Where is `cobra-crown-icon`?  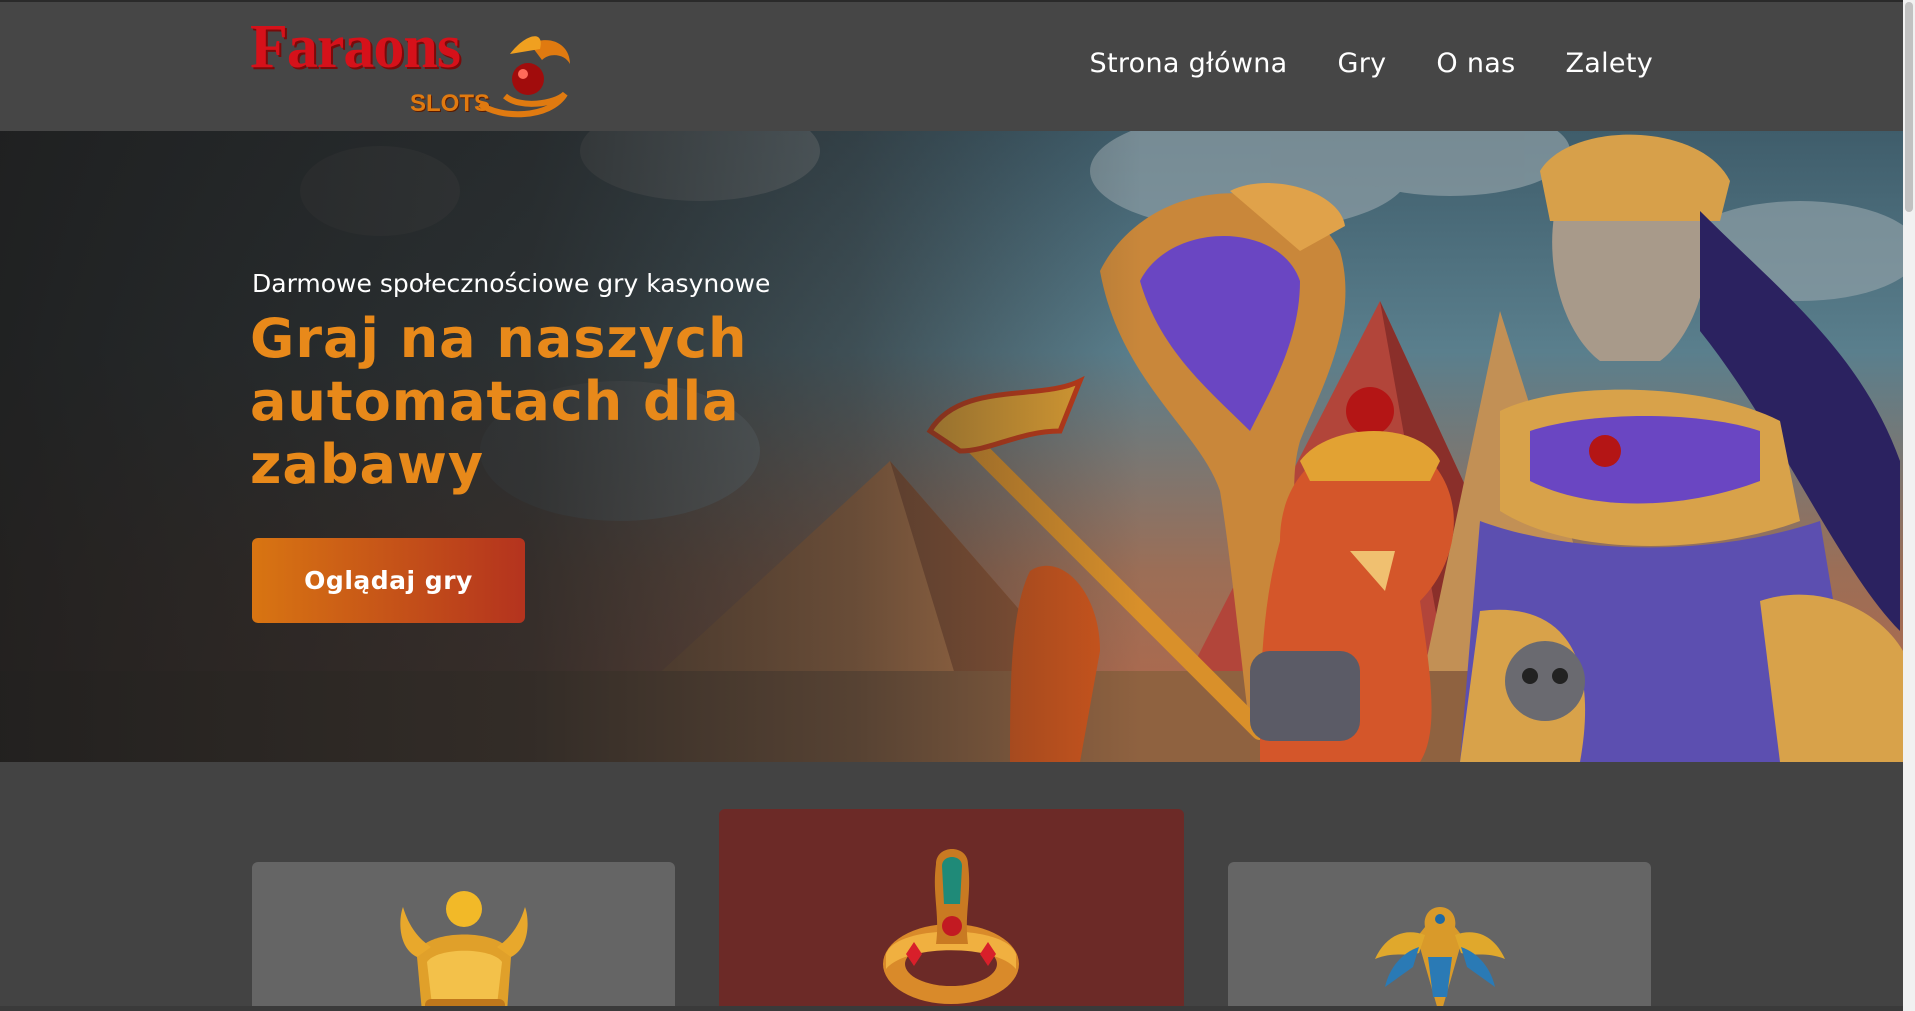 cobra-crown-icon is located at coordinates (951, 926).